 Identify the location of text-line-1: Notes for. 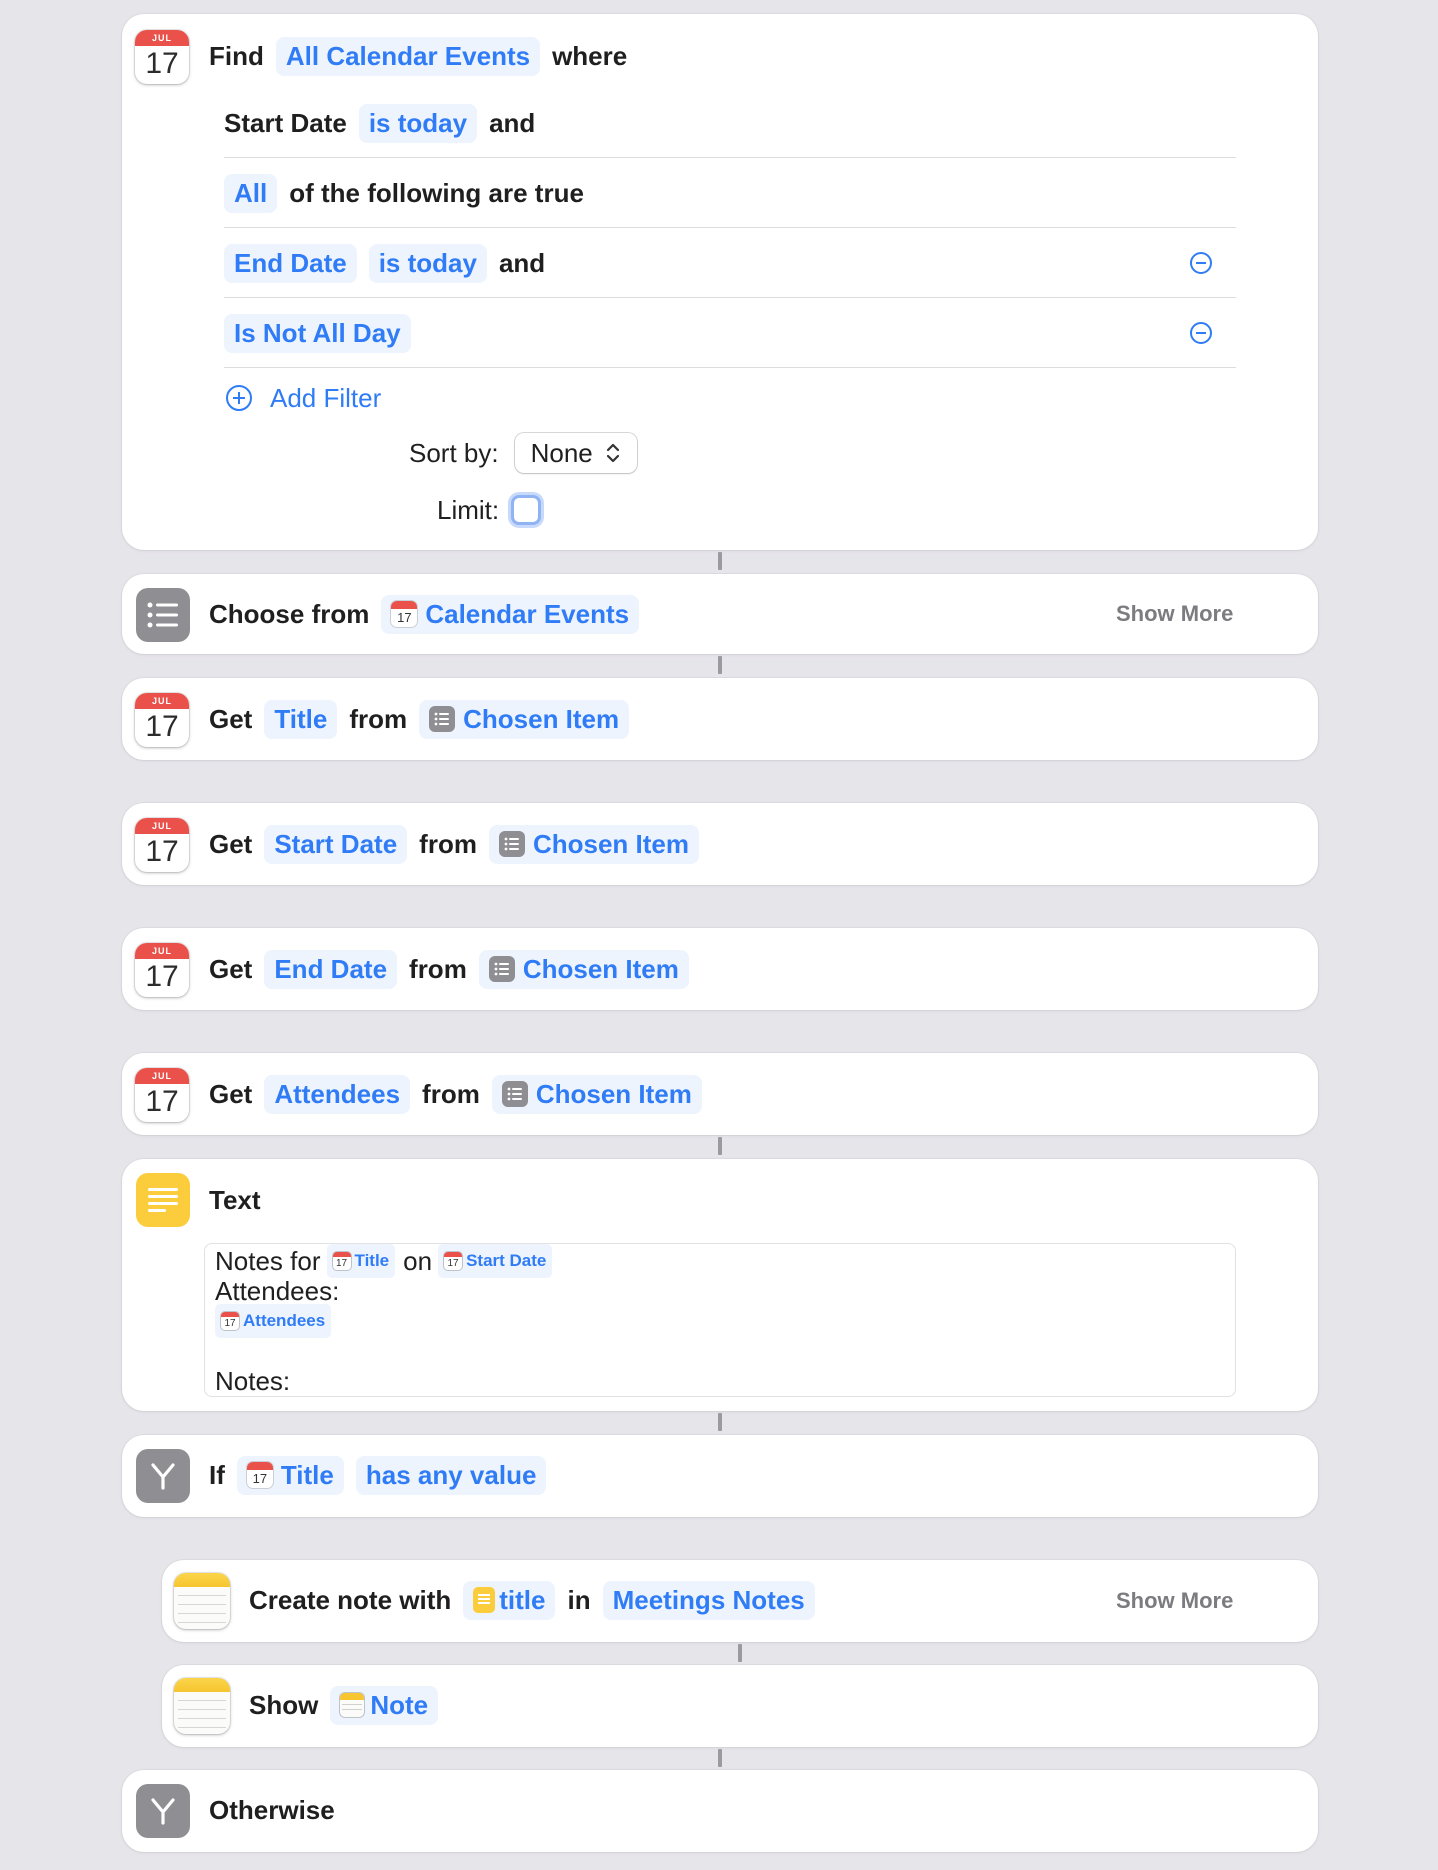
(268, 1261).